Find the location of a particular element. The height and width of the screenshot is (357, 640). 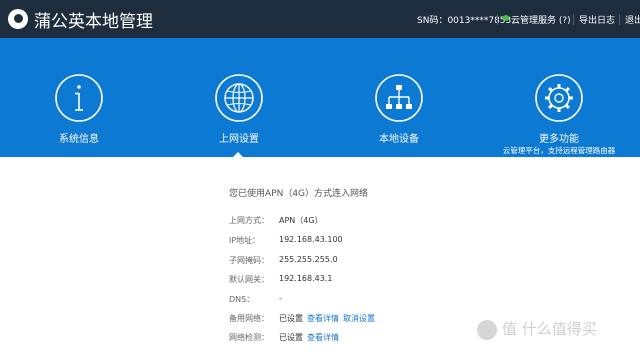

watermark-icon is located at coordinates (487, 330).